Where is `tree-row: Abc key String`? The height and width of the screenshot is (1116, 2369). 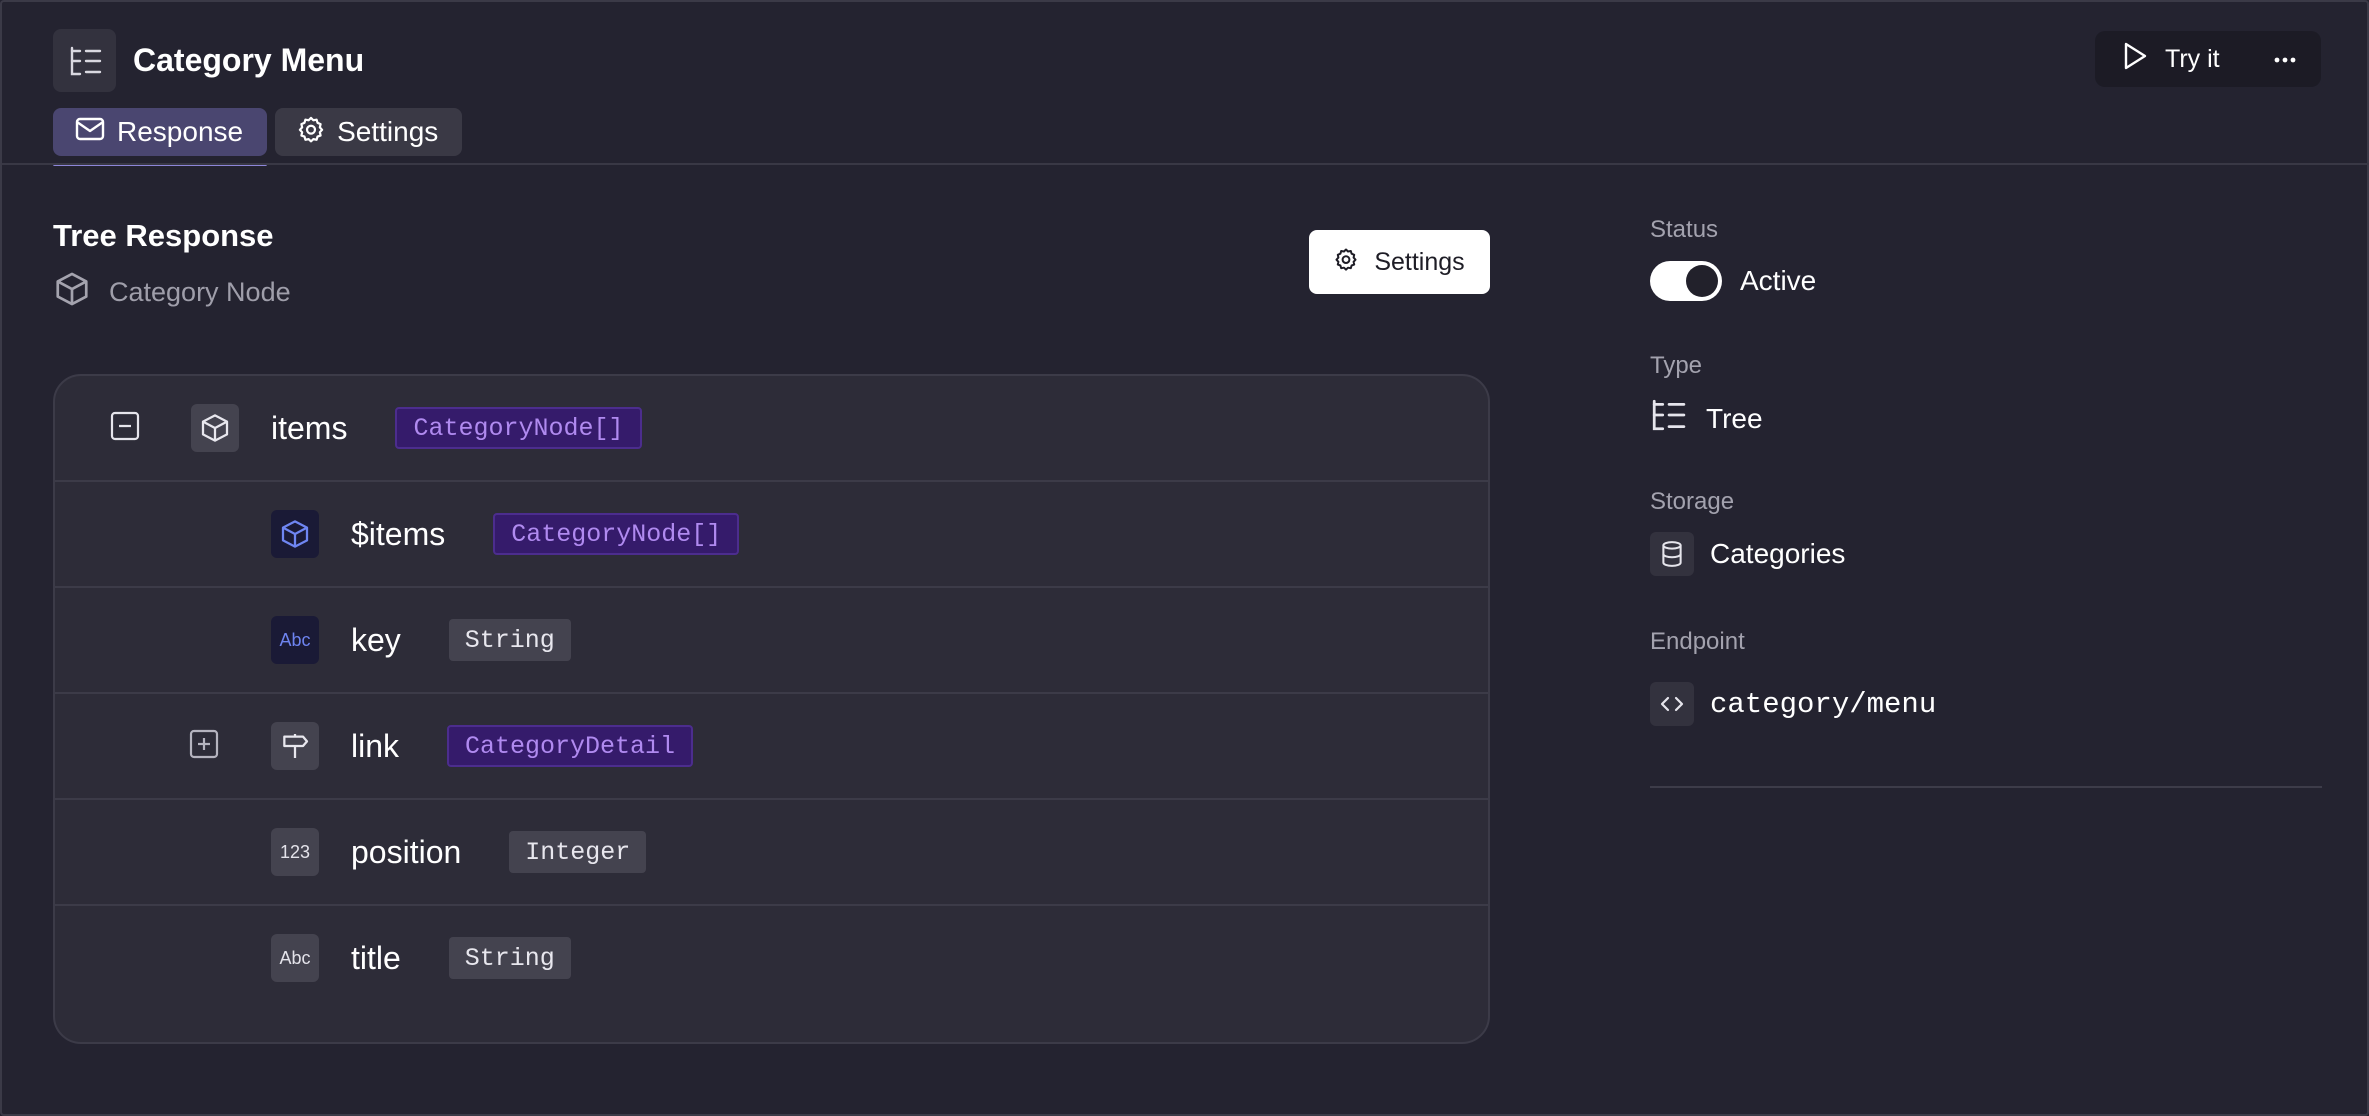 tree-row: Abc key String is located at coordinates (771, 641).